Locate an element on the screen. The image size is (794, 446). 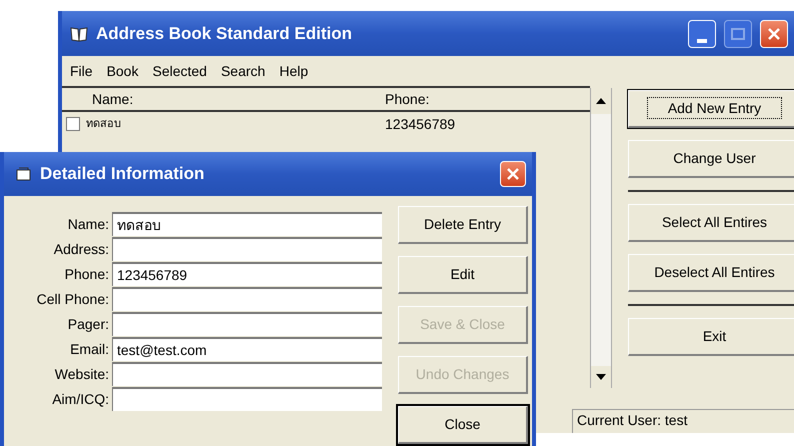
field-label: Phone: is located at coordinates (87, 274).